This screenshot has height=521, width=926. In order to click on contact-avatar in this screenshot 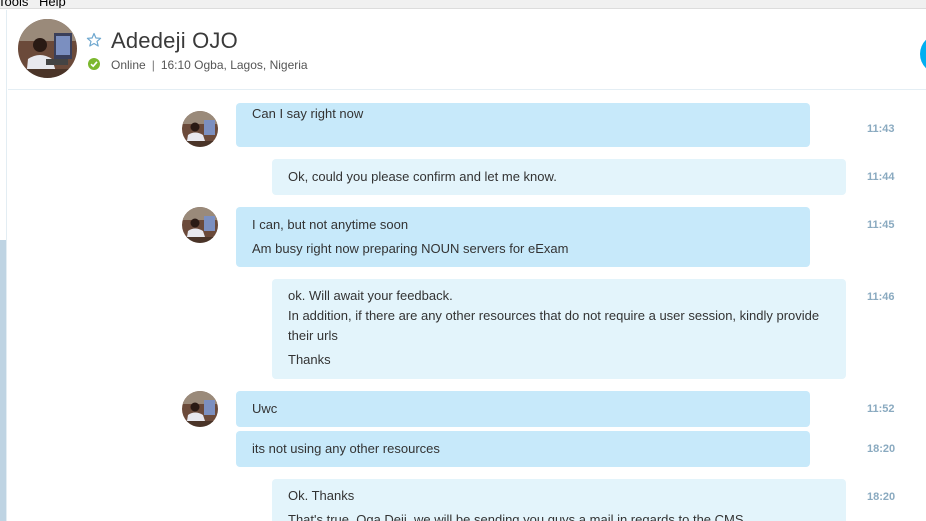, I will do `click(47, 48)`.